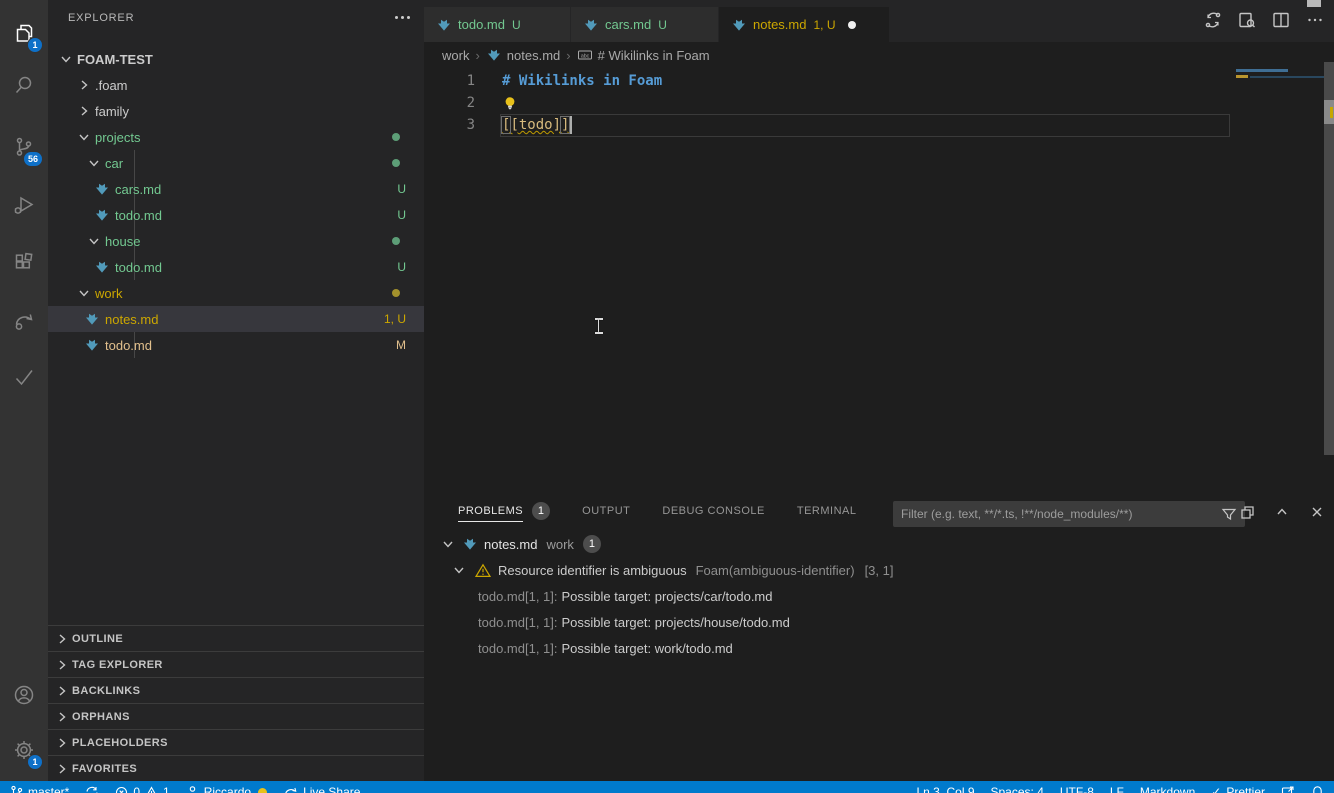  Describe the element at coordinates (662, 24) in the screenshot. I see `tab-decoration: U` at that location.